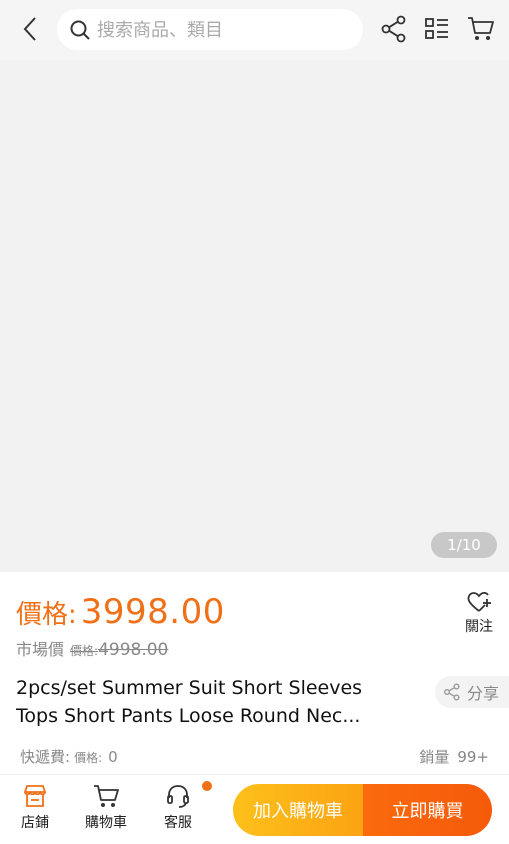  What do you see at coordinates (483, 693) in the screenshot?
I see `share-label: 分享` at bounding box center [483, 693].